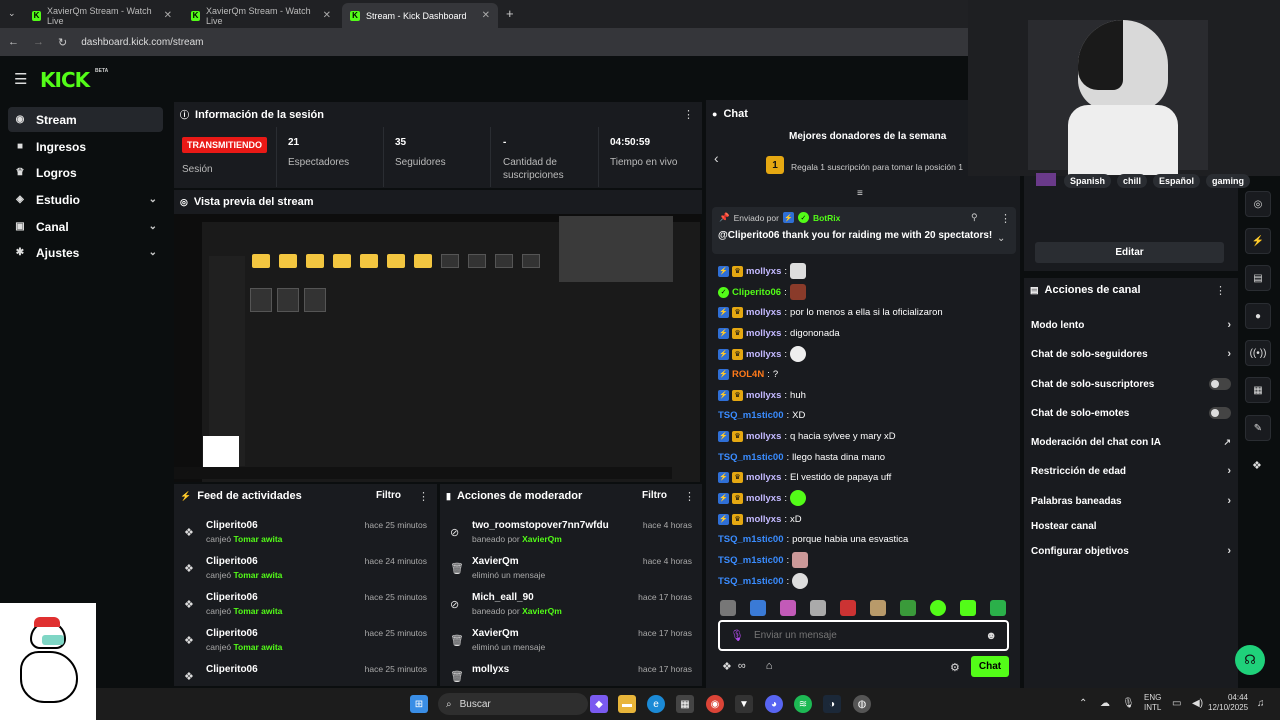 This screenshot has height=720, width=1280. What do you see at coordinates (85, 252) in the screenshot?
I see `sidebar-item-ajustes: ✱ Ajustes ⌄` at bounding box center [85, 252].